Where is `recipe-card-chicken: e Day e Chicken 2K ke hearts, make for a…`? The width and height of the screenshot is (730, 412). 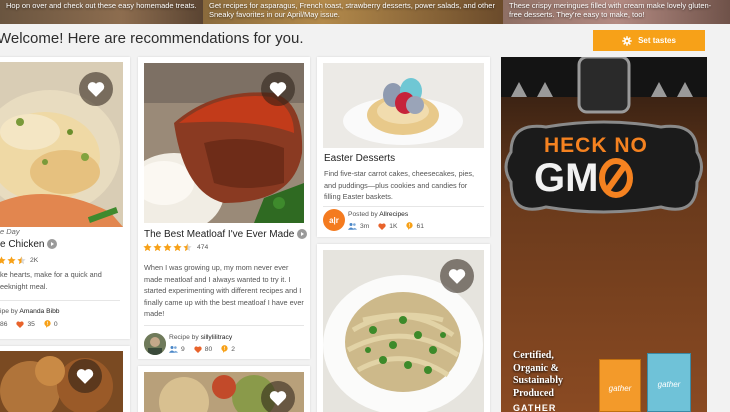 recipe-card-chicken: e Day e Chicken 2K ke hearts, make for a… is located at coordinates (65, 198).